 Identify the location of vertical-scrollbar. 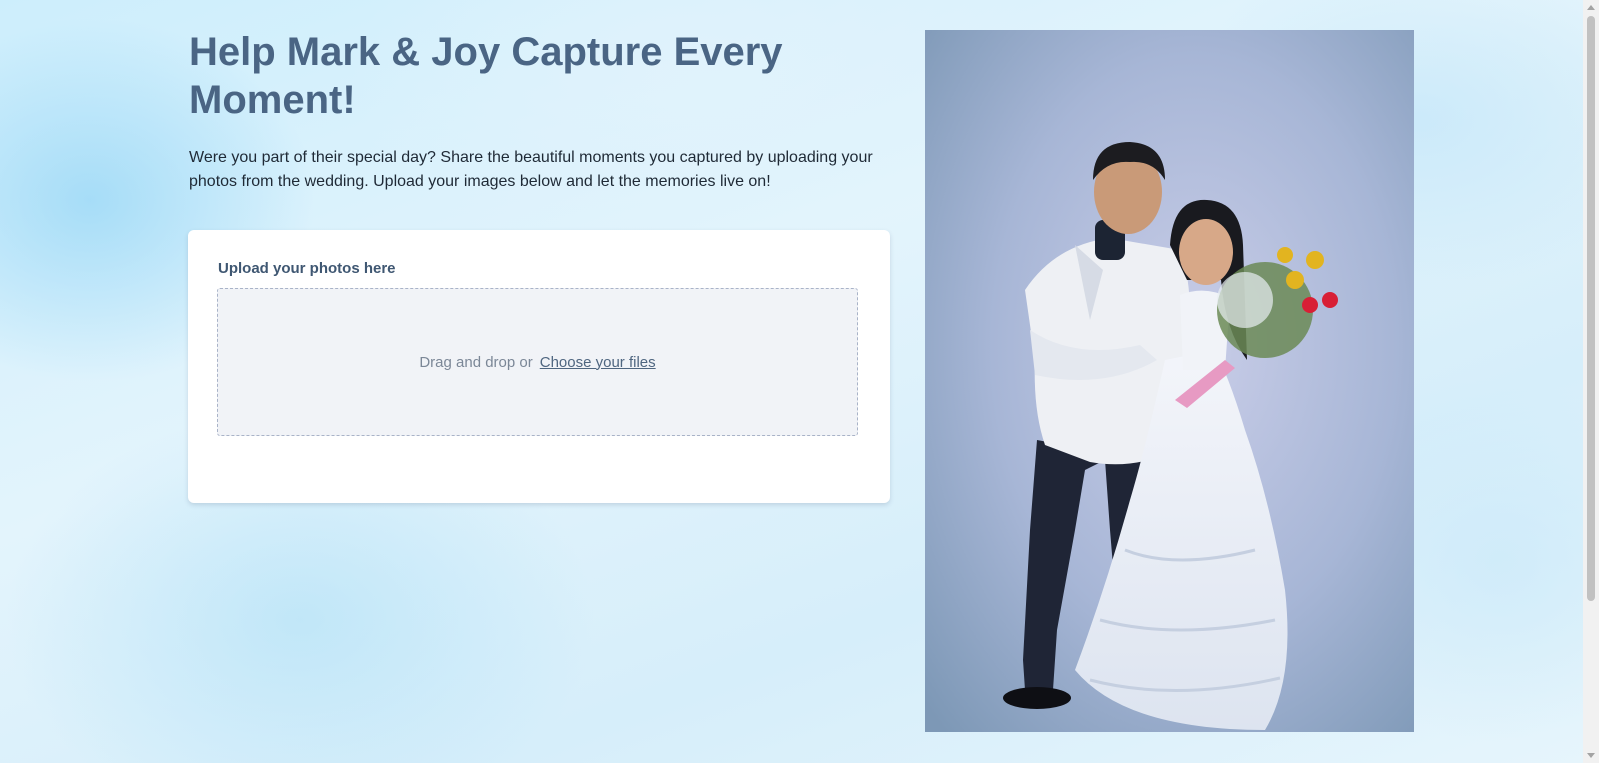
(1591, 381).